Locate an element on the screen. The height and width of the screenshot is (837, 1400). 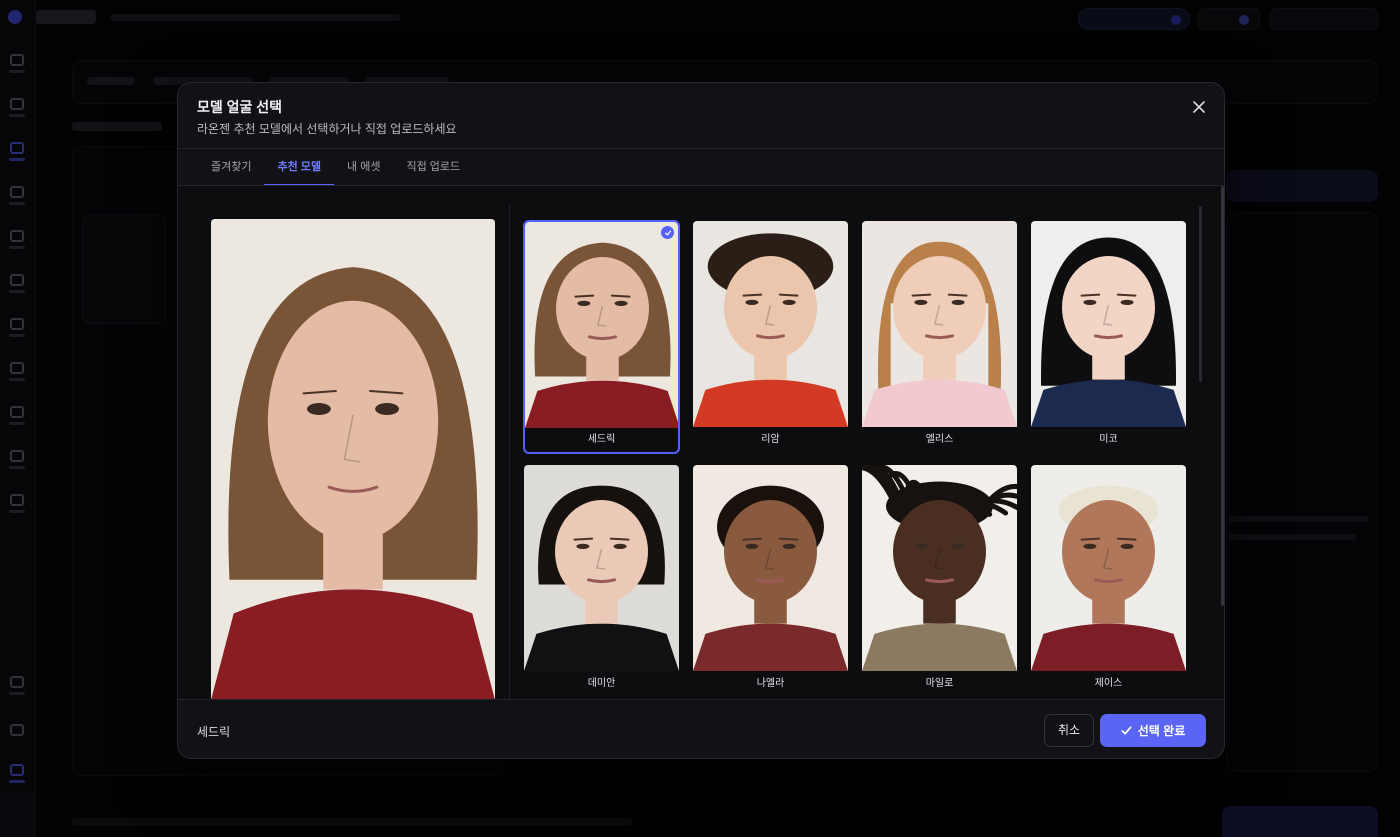
footer-divider is located at coordinates (701, 699).